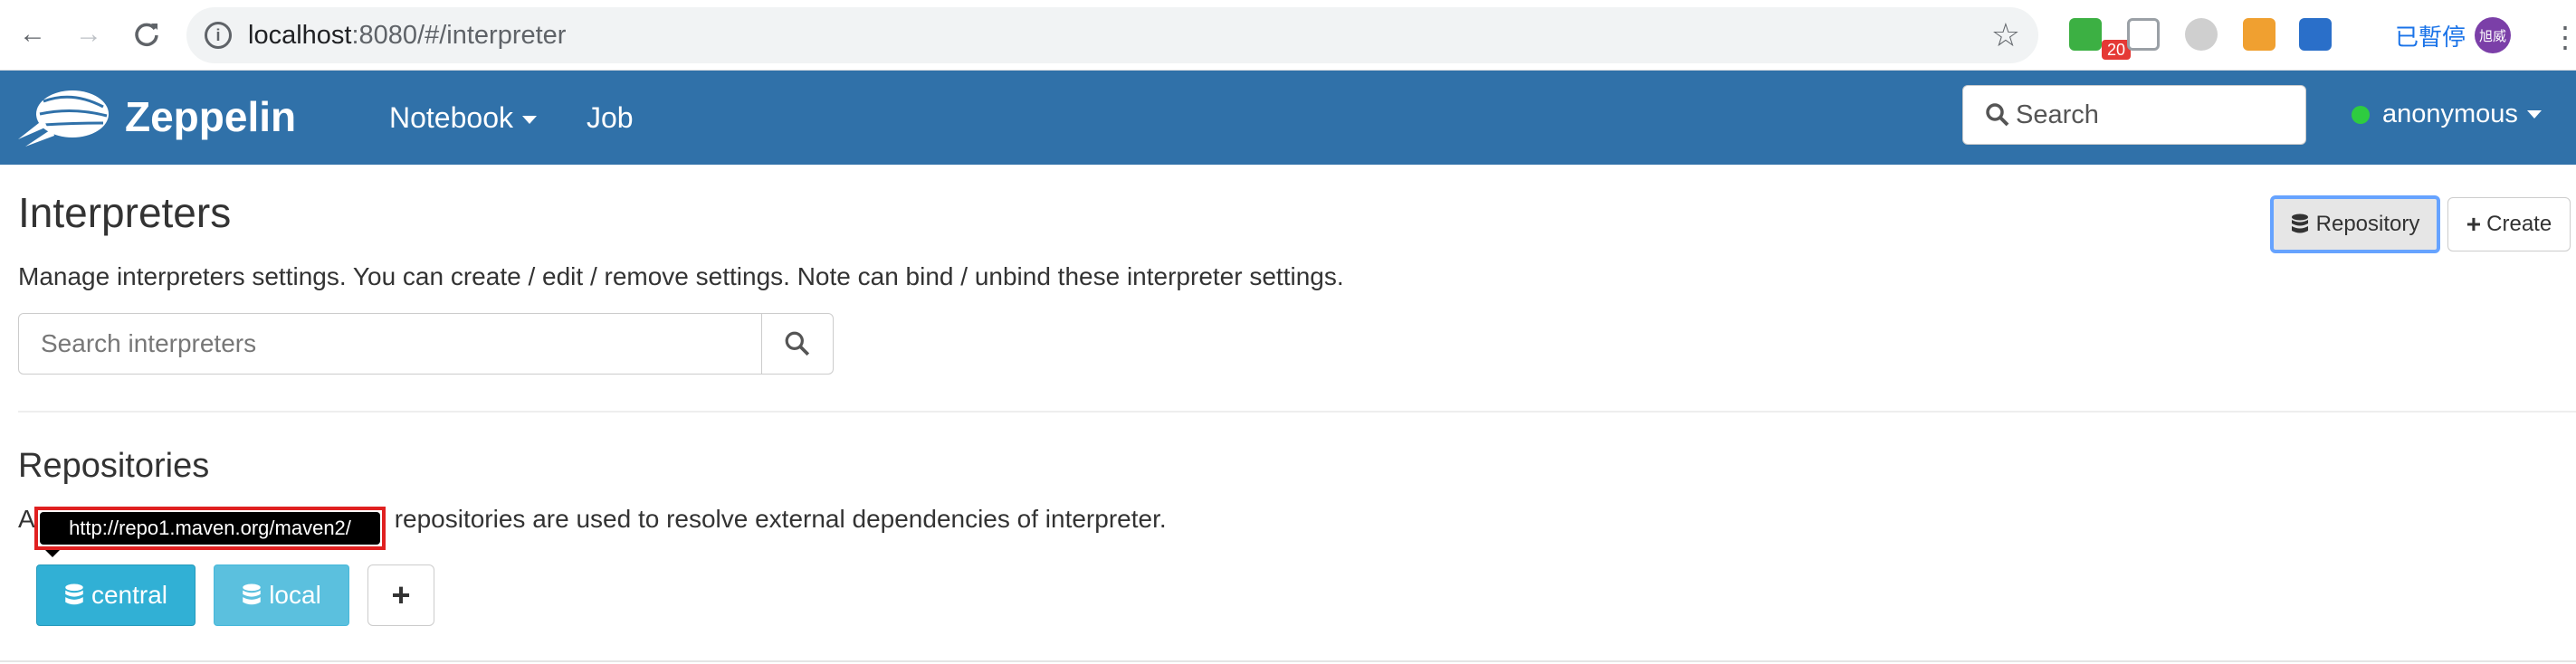 Image resolution: width=2576 pixels, height=664 pixels. I want to click on reload-icon, so click(147, 34).